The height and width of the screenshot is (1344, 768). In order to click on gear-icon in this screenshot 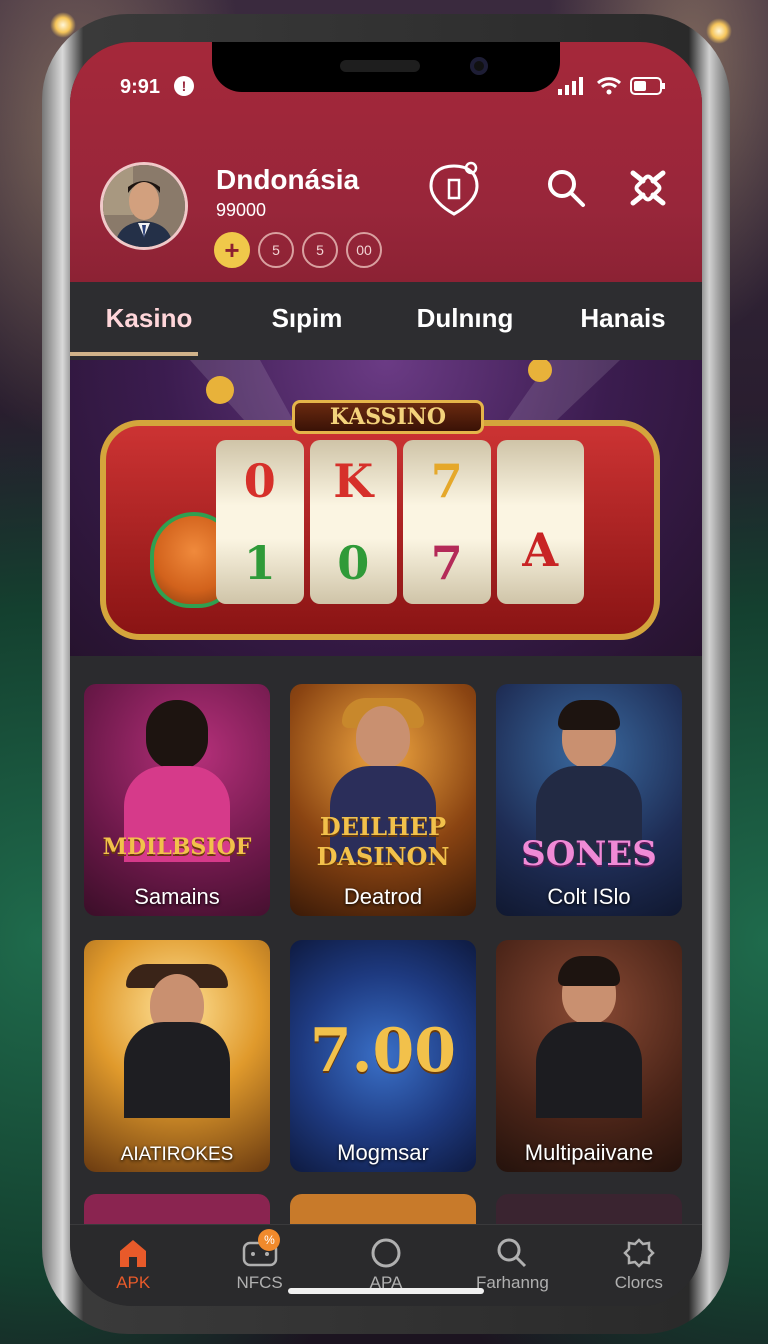, I will do `click(648, 188)`.